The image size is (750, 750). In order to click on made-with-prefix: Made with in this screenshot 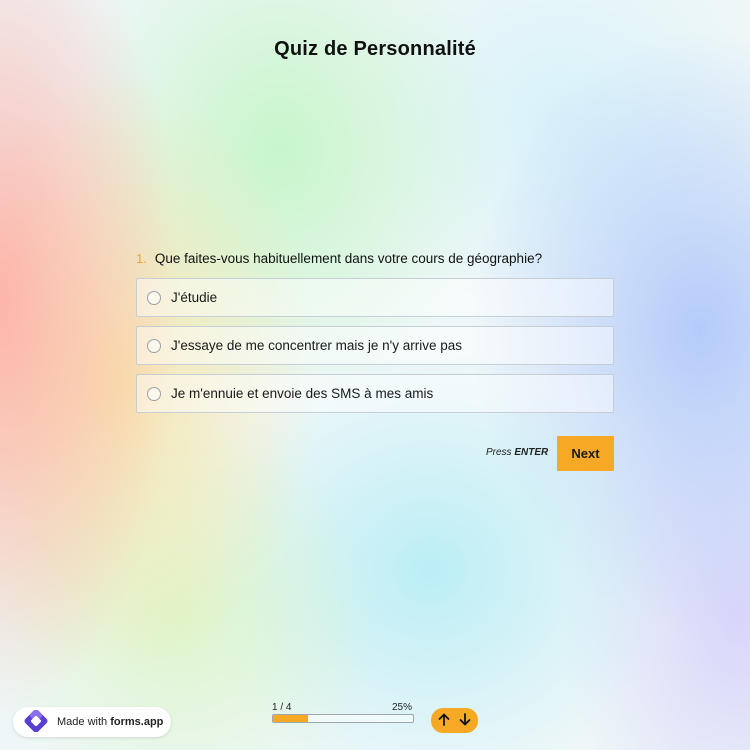, I will do `click(84, 722)`.